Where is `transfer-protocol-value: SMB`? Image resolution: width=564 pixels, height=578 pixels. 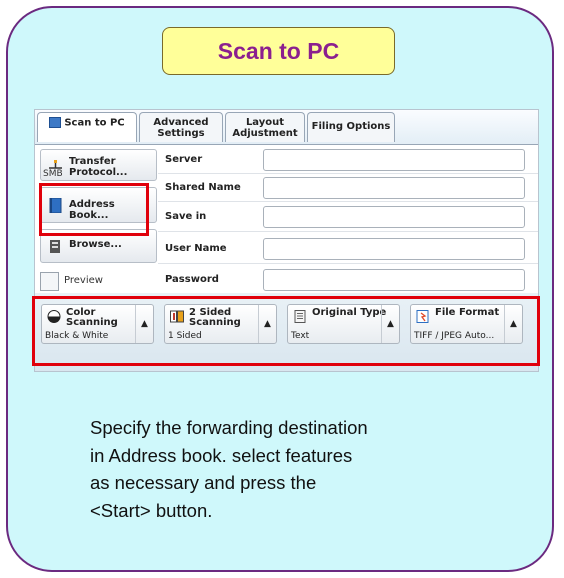 transfer-protocol-value: SMB is located at coordinates (53, 174).